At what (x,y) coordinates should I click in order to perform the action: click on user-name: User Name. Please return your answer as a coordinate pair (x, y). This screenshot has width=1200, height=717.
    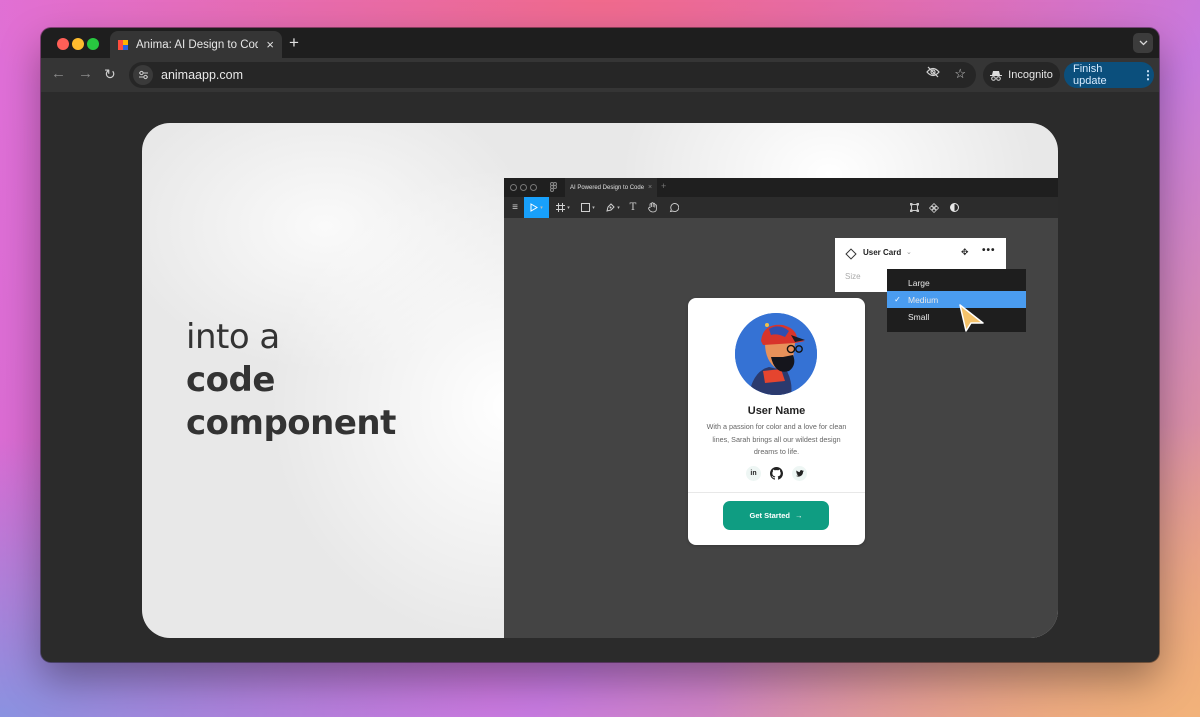
    Looking at the image, I should click on (776, 411).